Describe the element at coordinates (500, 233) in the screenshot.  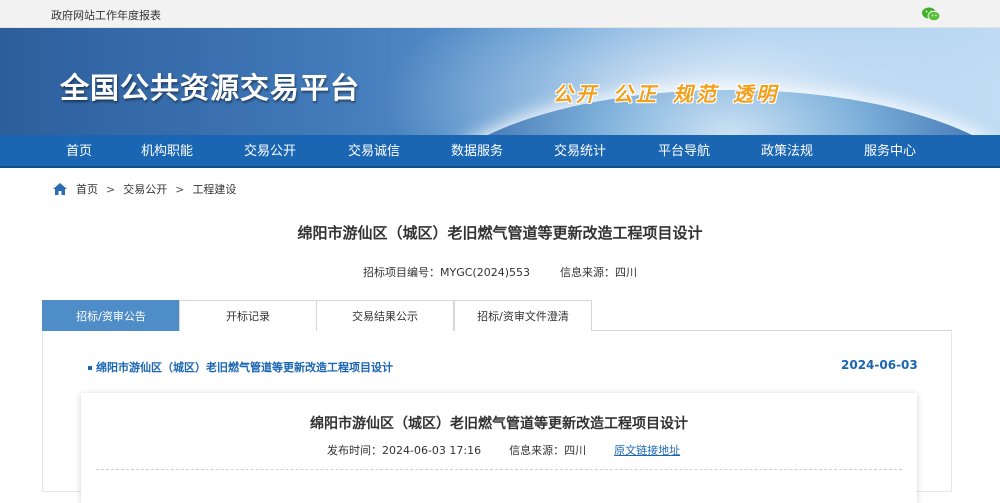
I see `page-title: 绵阳市游仙区（城区）老旧燃气管道等更新改造工程项目设计` at that location.